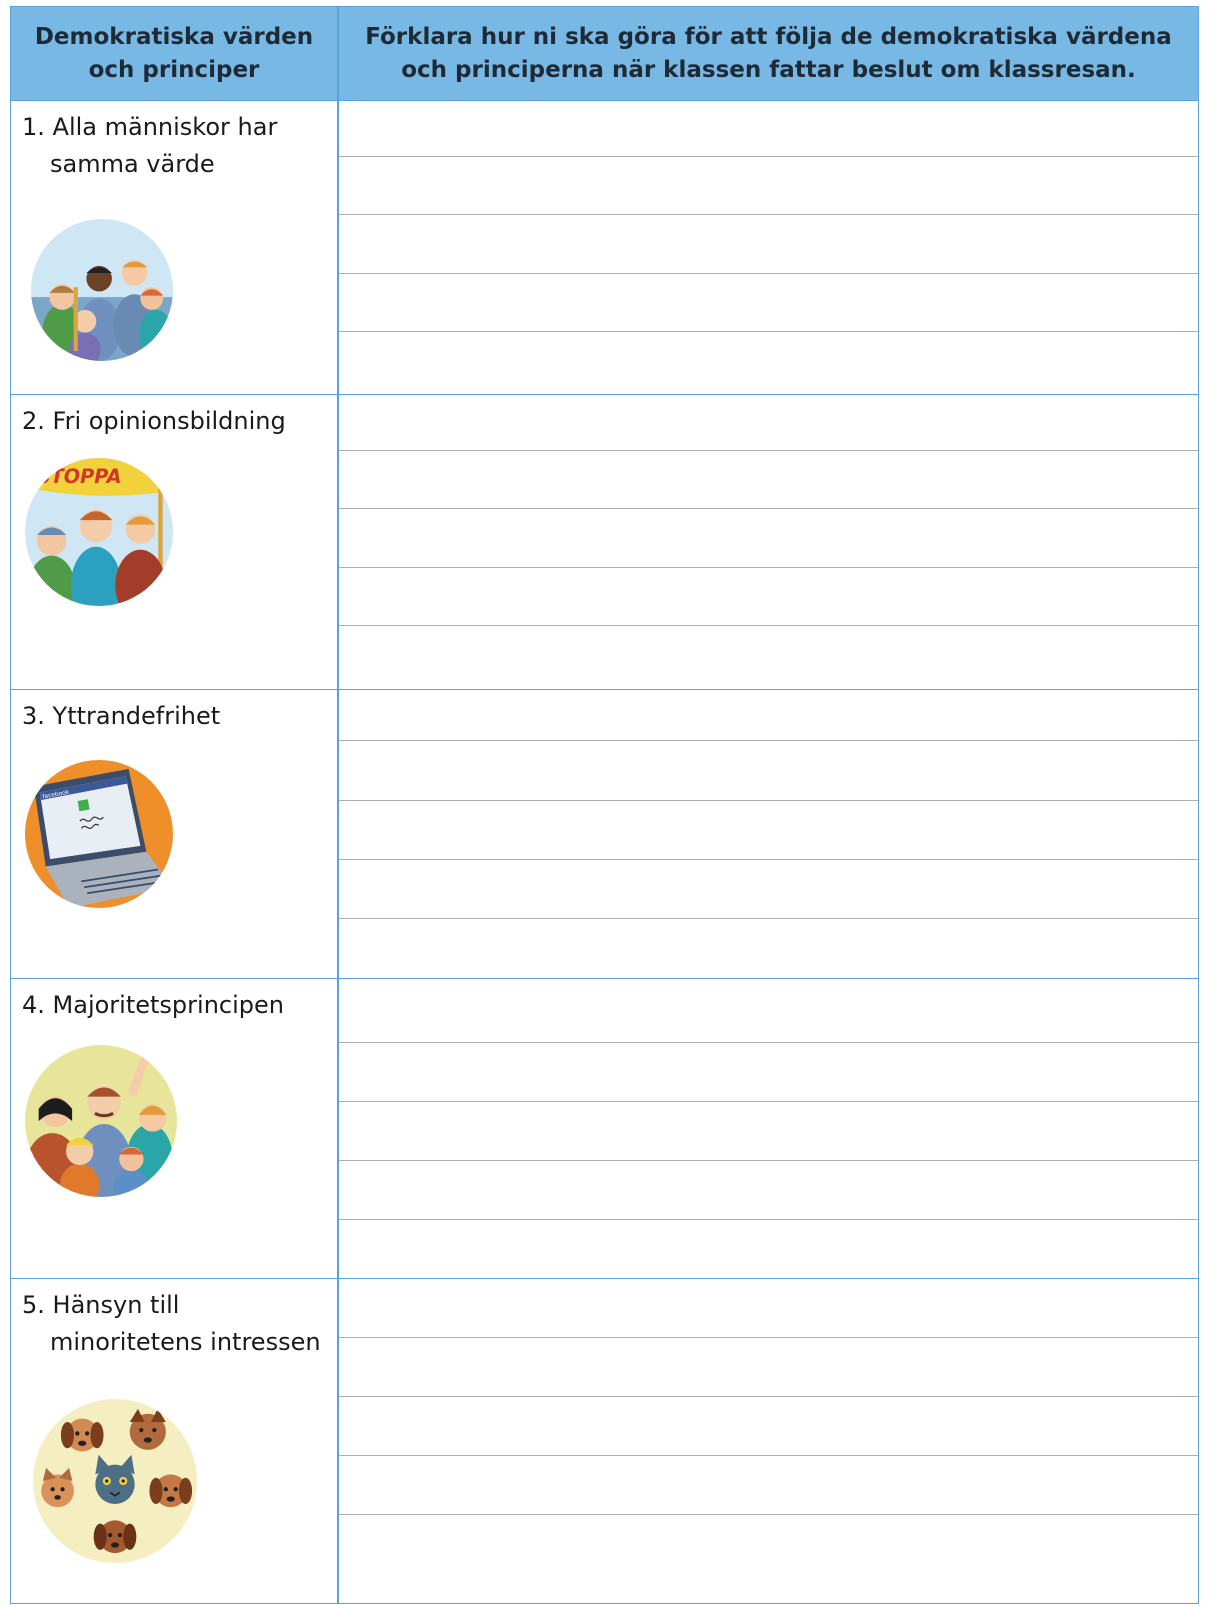 The width and height of the screenshot is (1227, 1607). What do you see at coordinates (150, 127) in the screenshot?
I see `row-label-line-1: 1. Alla människor har` at bounding box center [150, 127].